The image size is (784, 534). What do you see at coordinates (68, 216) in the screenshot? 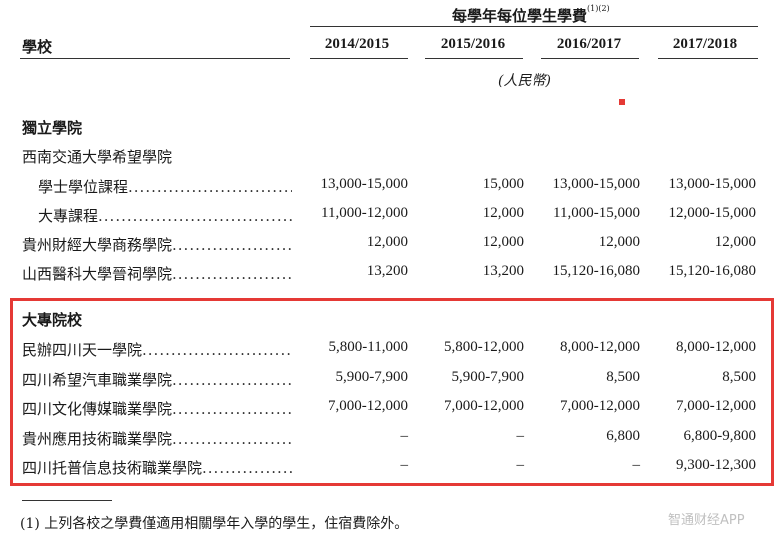
I see `school-name: 大專課程` at bounding box center [68, 216].